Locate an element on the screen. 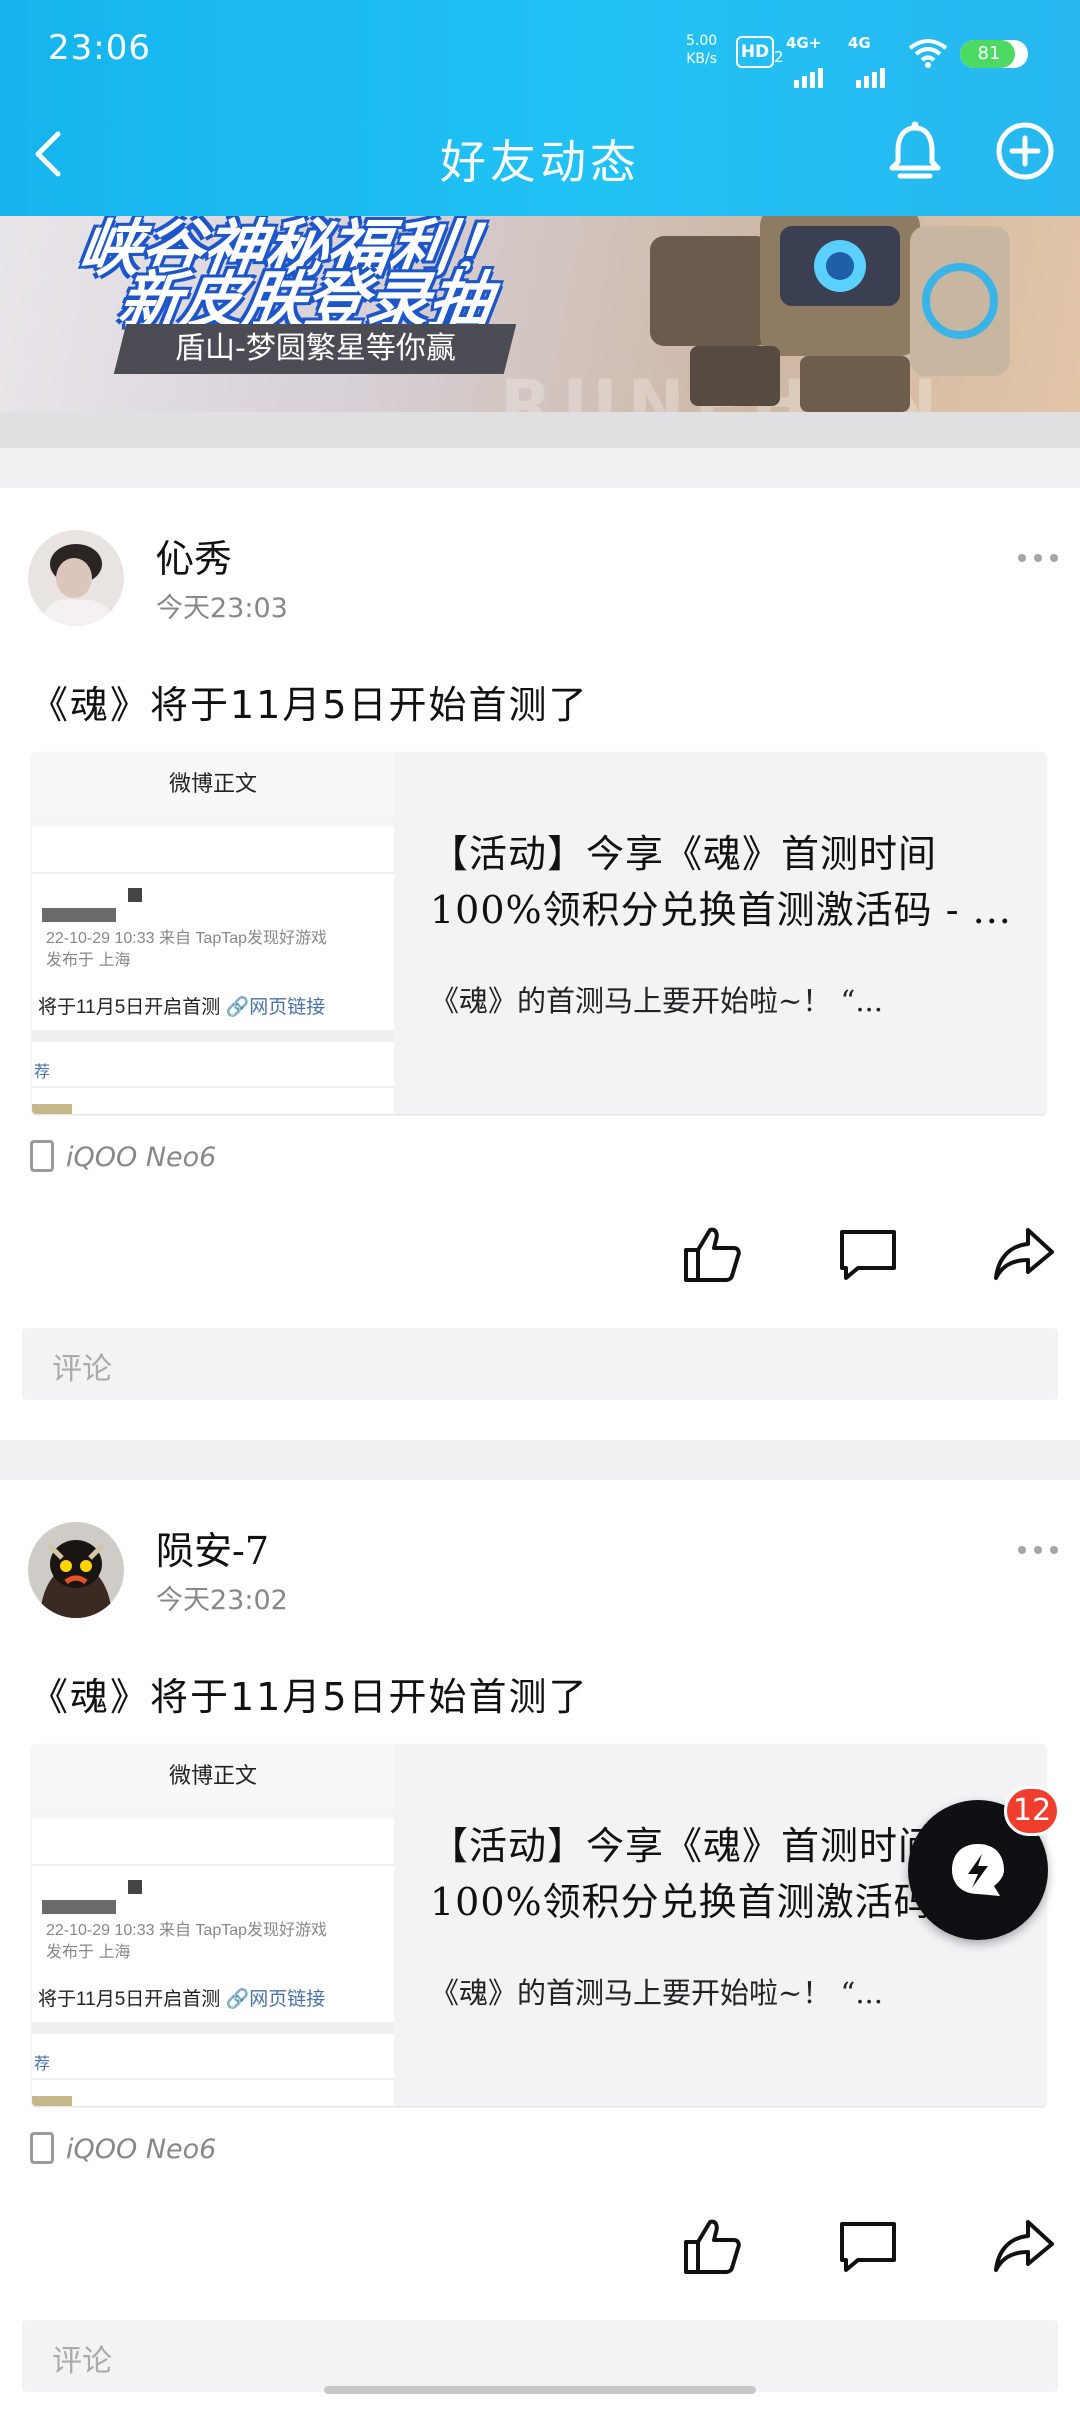  banner-pill-text: 盾山-梦圆繁星等你赢 is located at coordinates (315, 348).